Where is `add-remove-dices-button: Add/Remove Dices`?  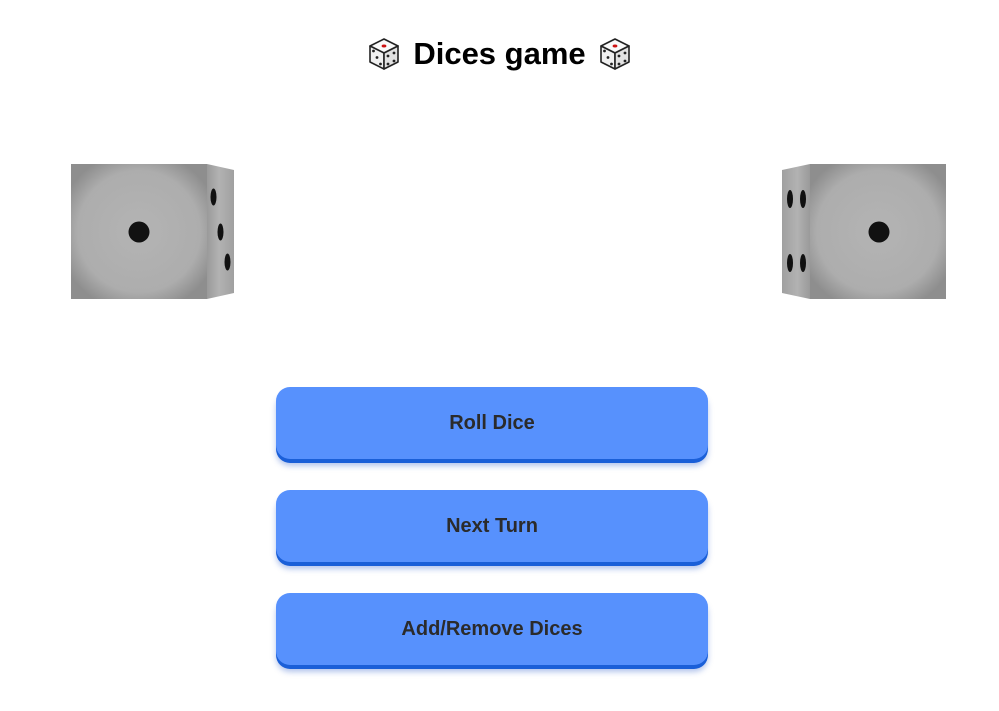
add-remove-dices-button: Add/Remove Dices is located at coordinates (492, 629).